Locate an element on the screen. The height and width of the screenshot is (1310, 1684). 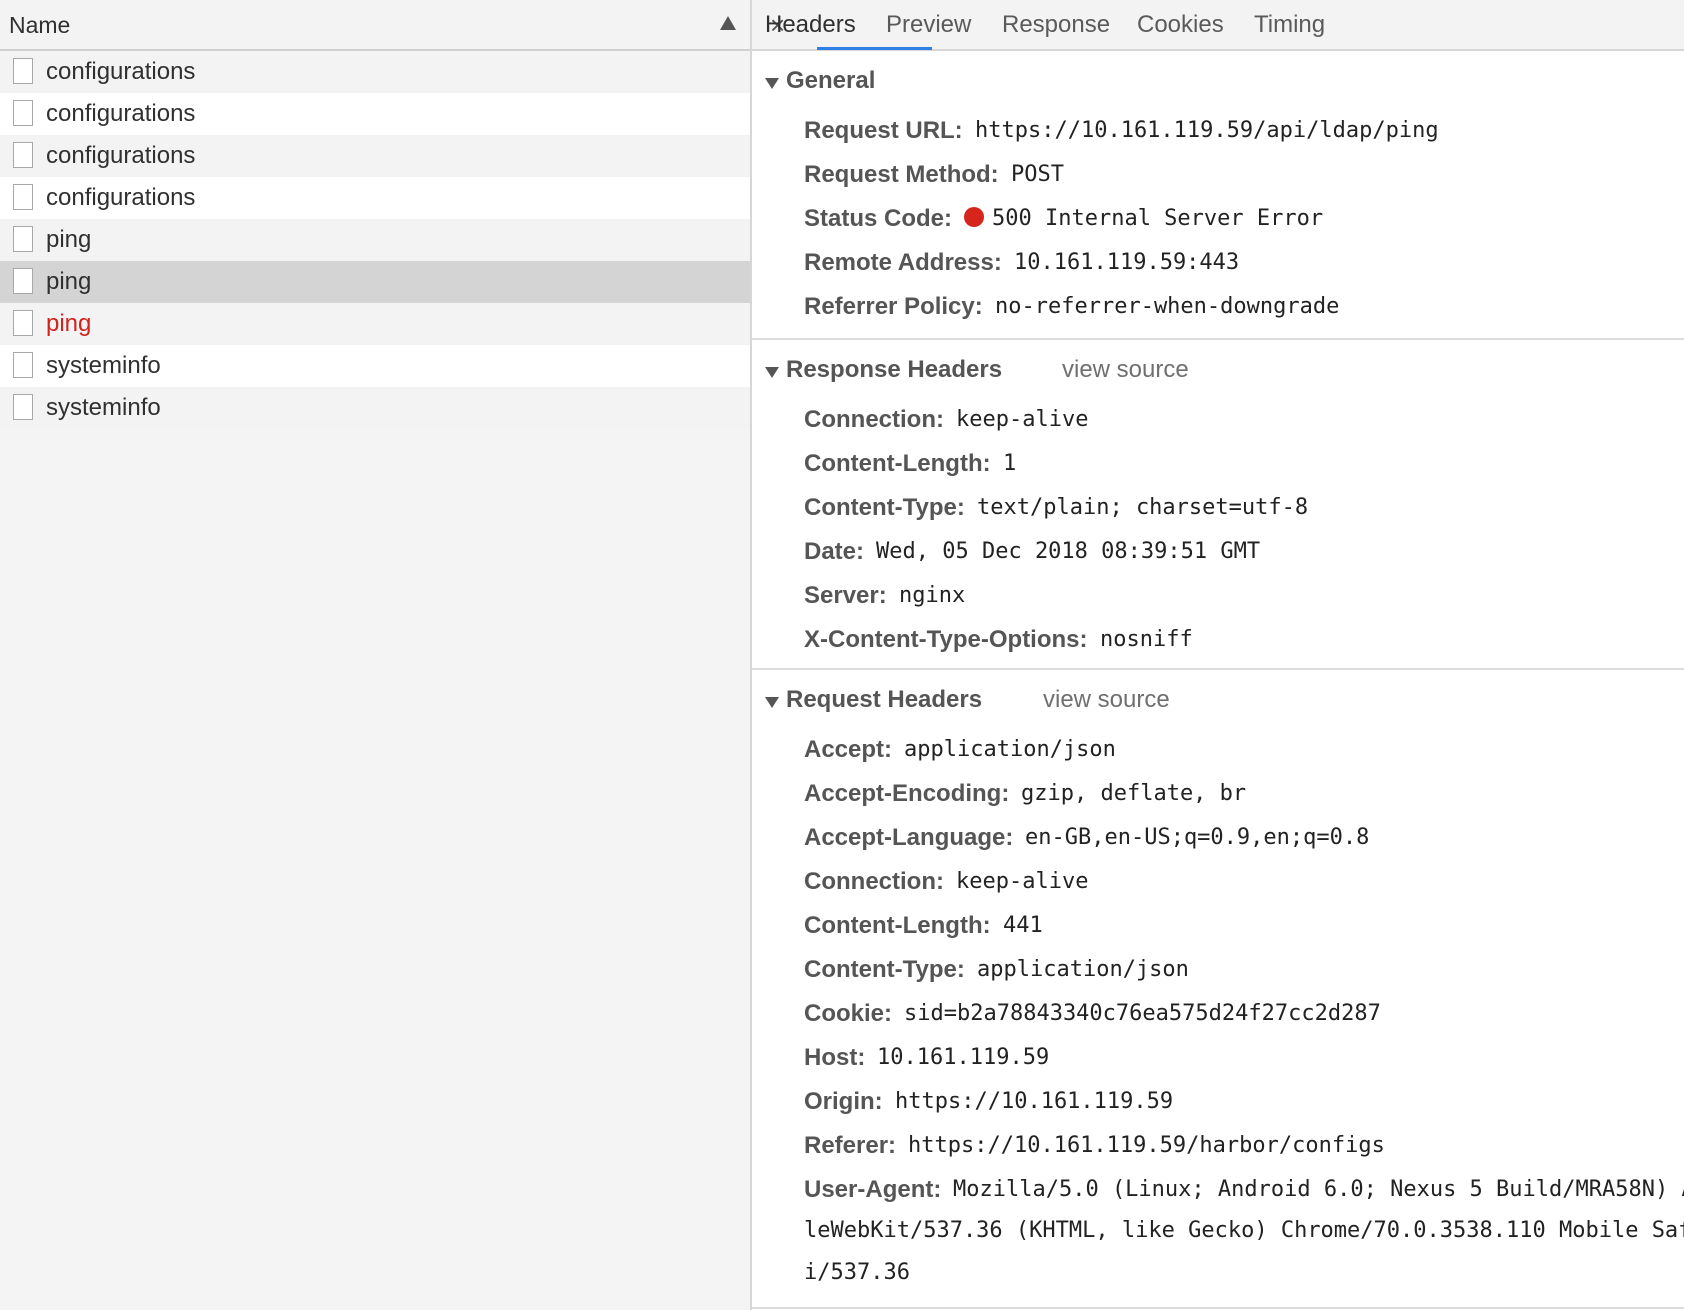
header-key: Origin: is located at coordinates (843, 1101).